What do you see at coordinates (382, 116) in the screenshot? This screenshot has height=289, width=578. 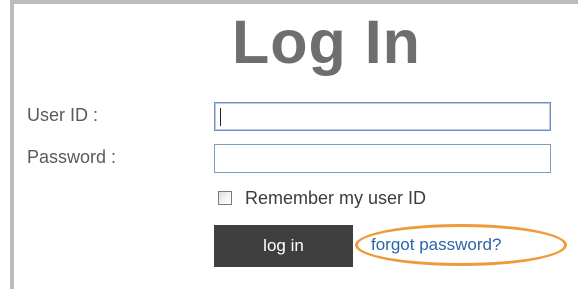 I see `user-id-input` at bounding box center [382, 116].